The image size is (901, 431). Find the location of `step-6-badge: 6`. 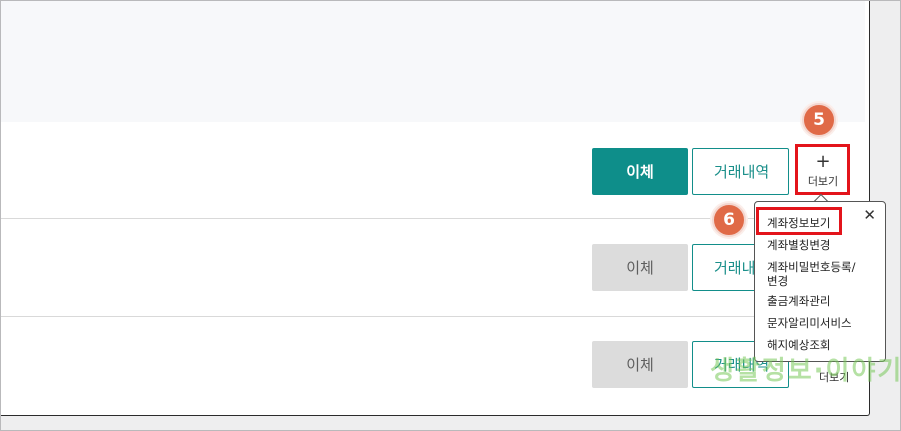

step-6-badge: 6 is located at coordinates (729, 220).